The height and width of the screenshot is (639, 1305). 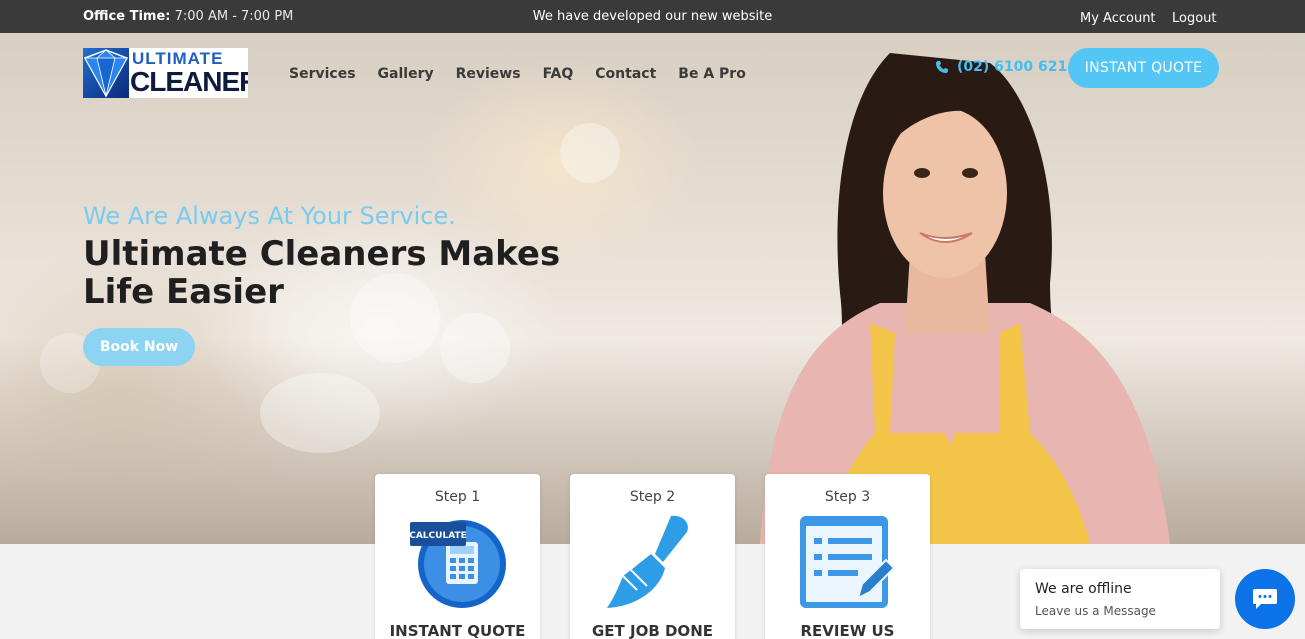 What do you see at coordinates (488, 74) in the screenshot?
I see `nav-item-reviews: Reviews` at bounding box center [488, 74].